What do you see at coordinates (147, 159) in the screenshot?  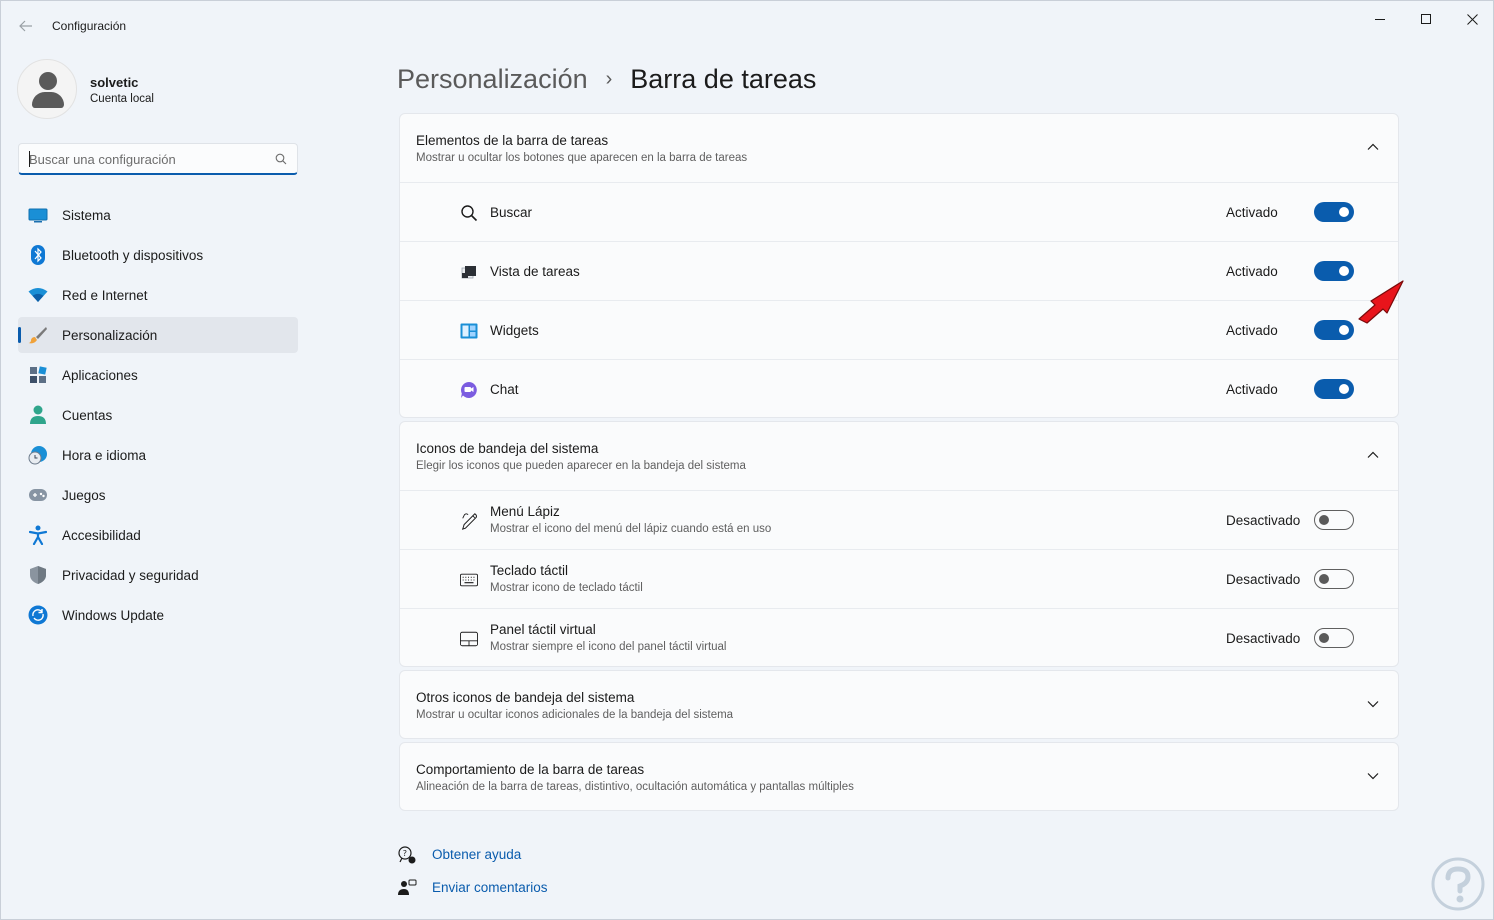 I see `search-input` at bounding box center [147, 159].